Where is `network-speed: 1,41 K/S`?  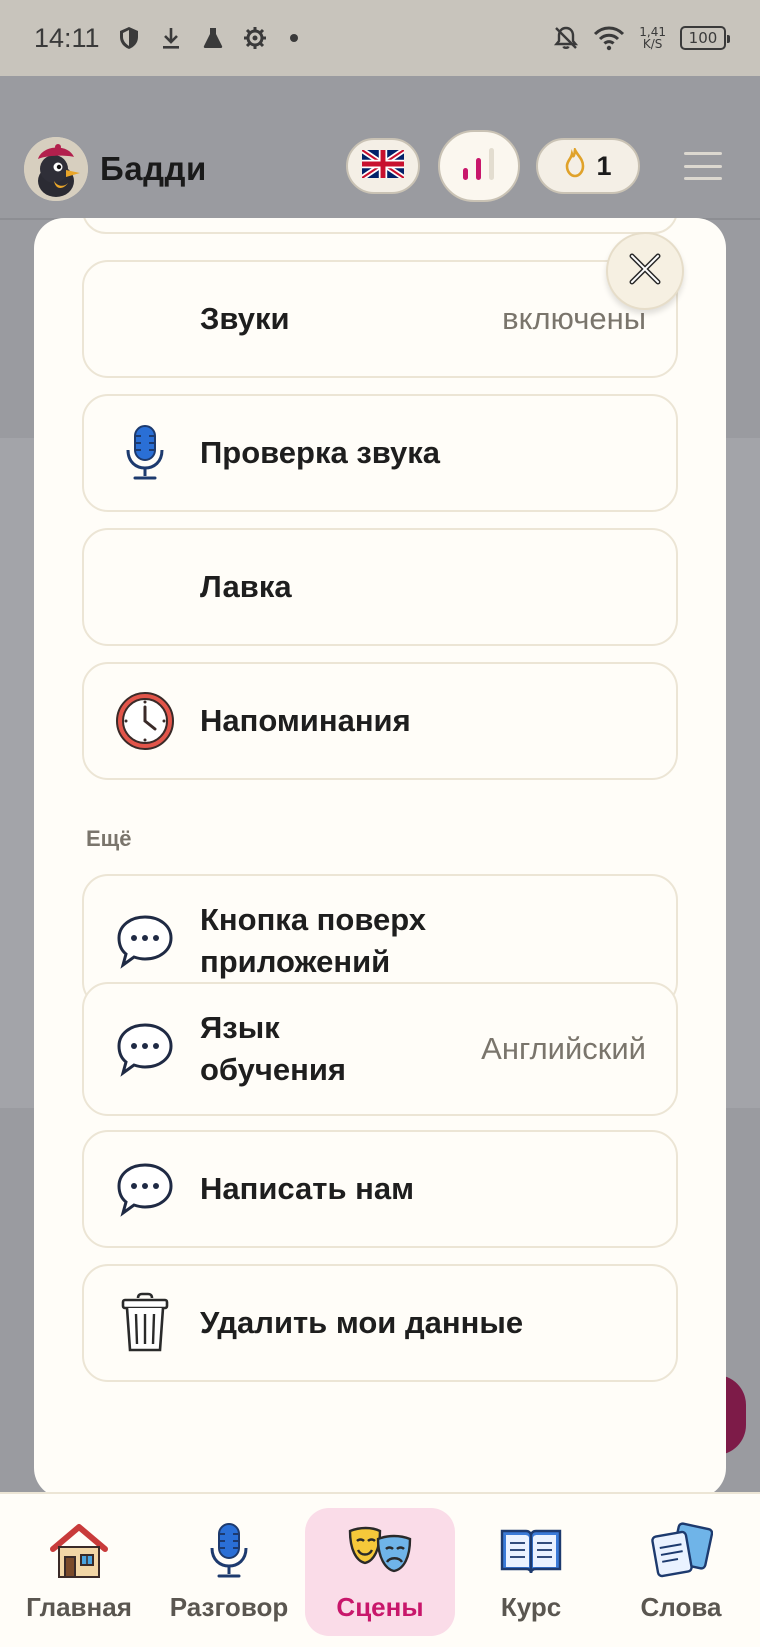 network-speed: 1,41 K/S is located at coordinates (652, 38).